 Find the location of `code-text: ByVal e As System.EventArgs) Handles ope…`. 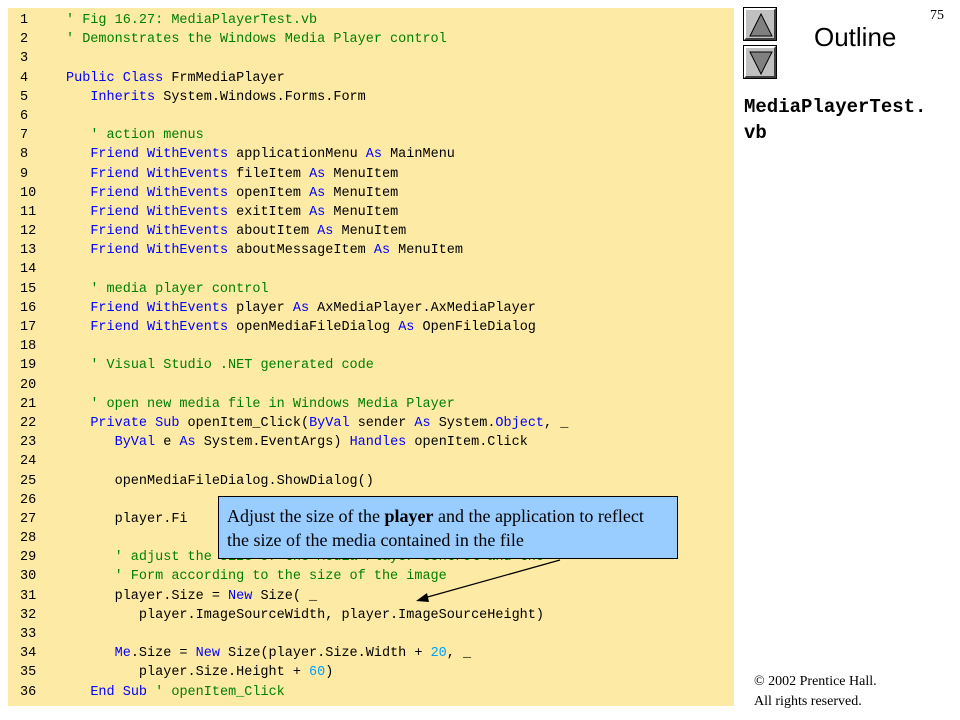

code-text: ByVal e As System.EventArgs) Handles ope… is located at coordinates (321, 443).